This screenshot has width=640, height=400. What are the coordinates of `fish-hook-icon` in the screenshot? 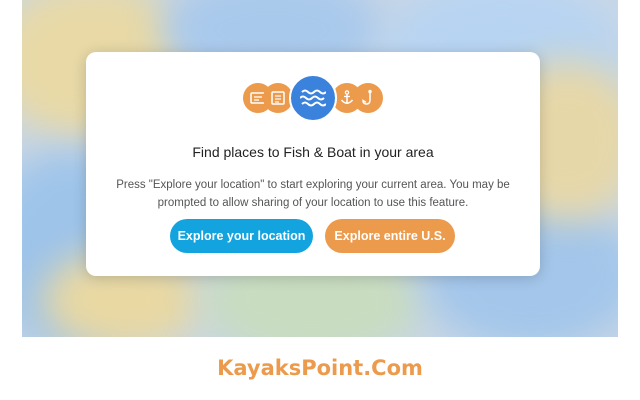 It's located at (368, 98).